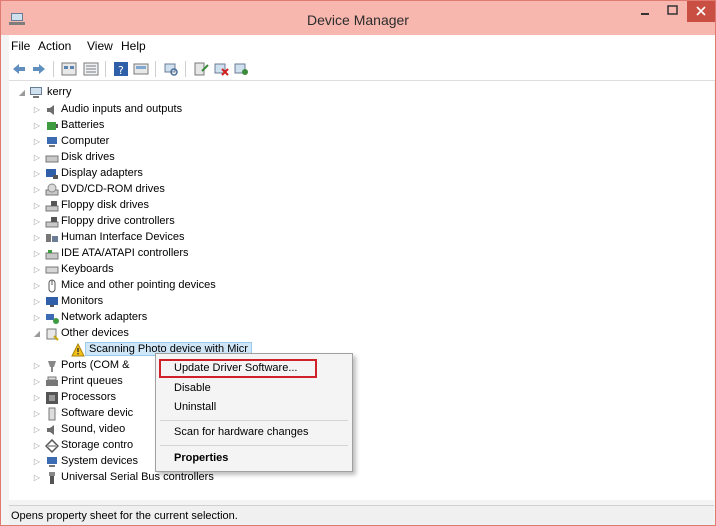 This screenshot has height=526, width=716. I want to click on menu-item-uninstall: Uninstall, so click(195, 407).